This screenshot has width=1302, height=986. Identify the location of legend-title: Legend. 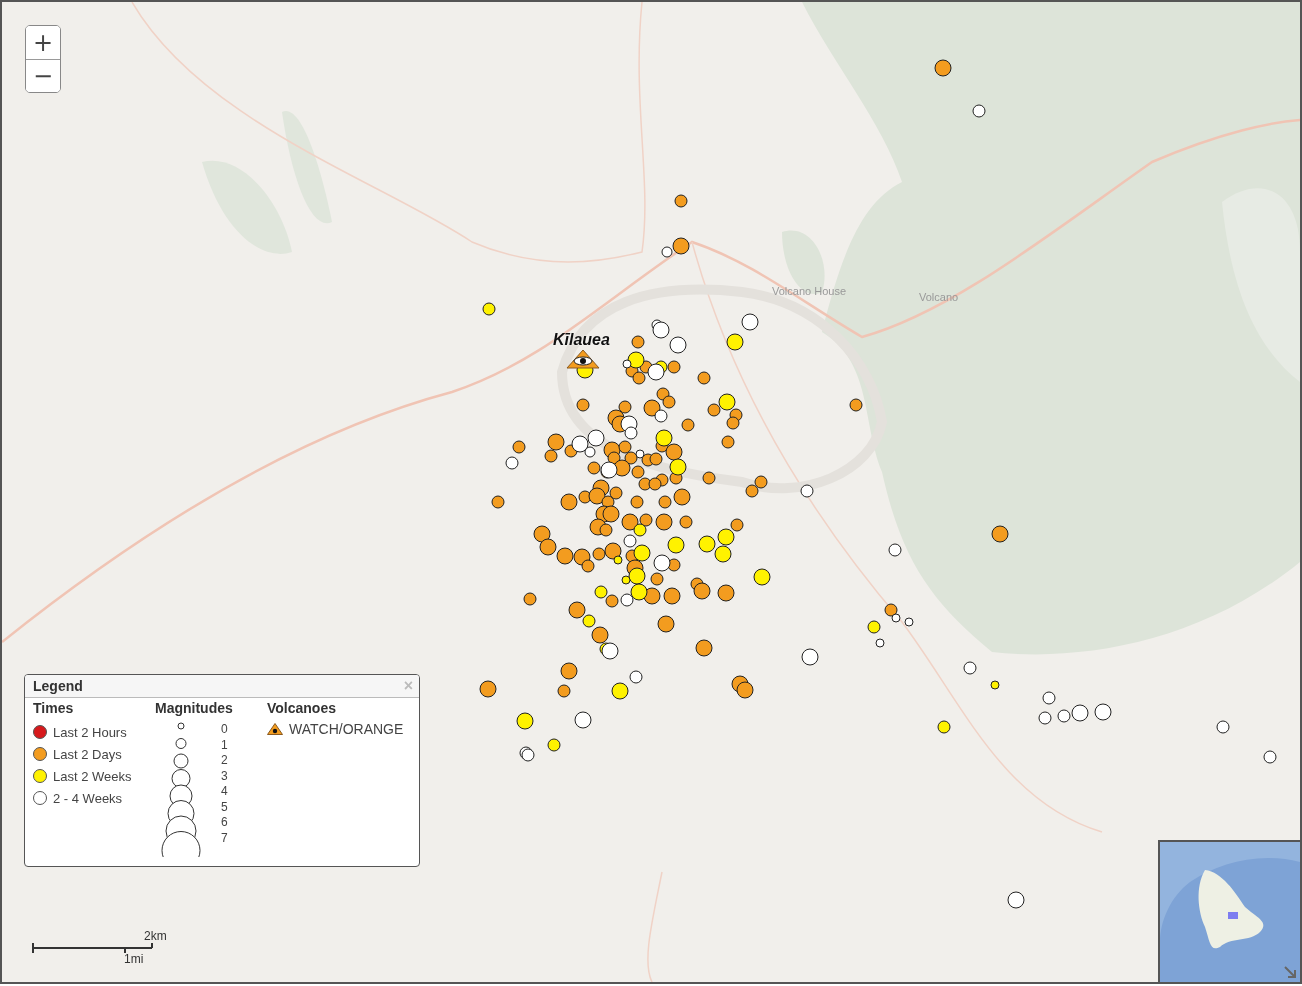
(58, 686).